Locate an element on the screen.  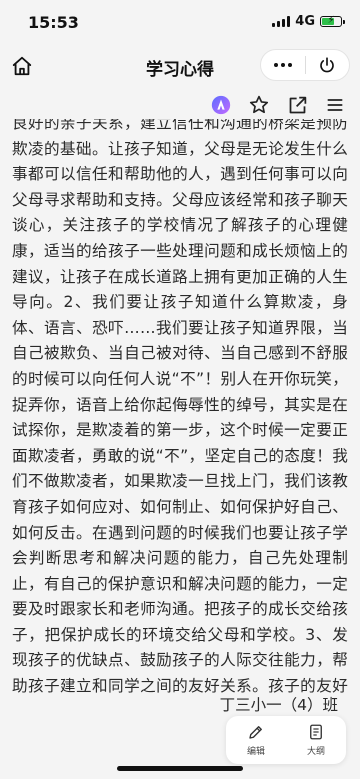
menu-button is located at coordinates (335, 105).